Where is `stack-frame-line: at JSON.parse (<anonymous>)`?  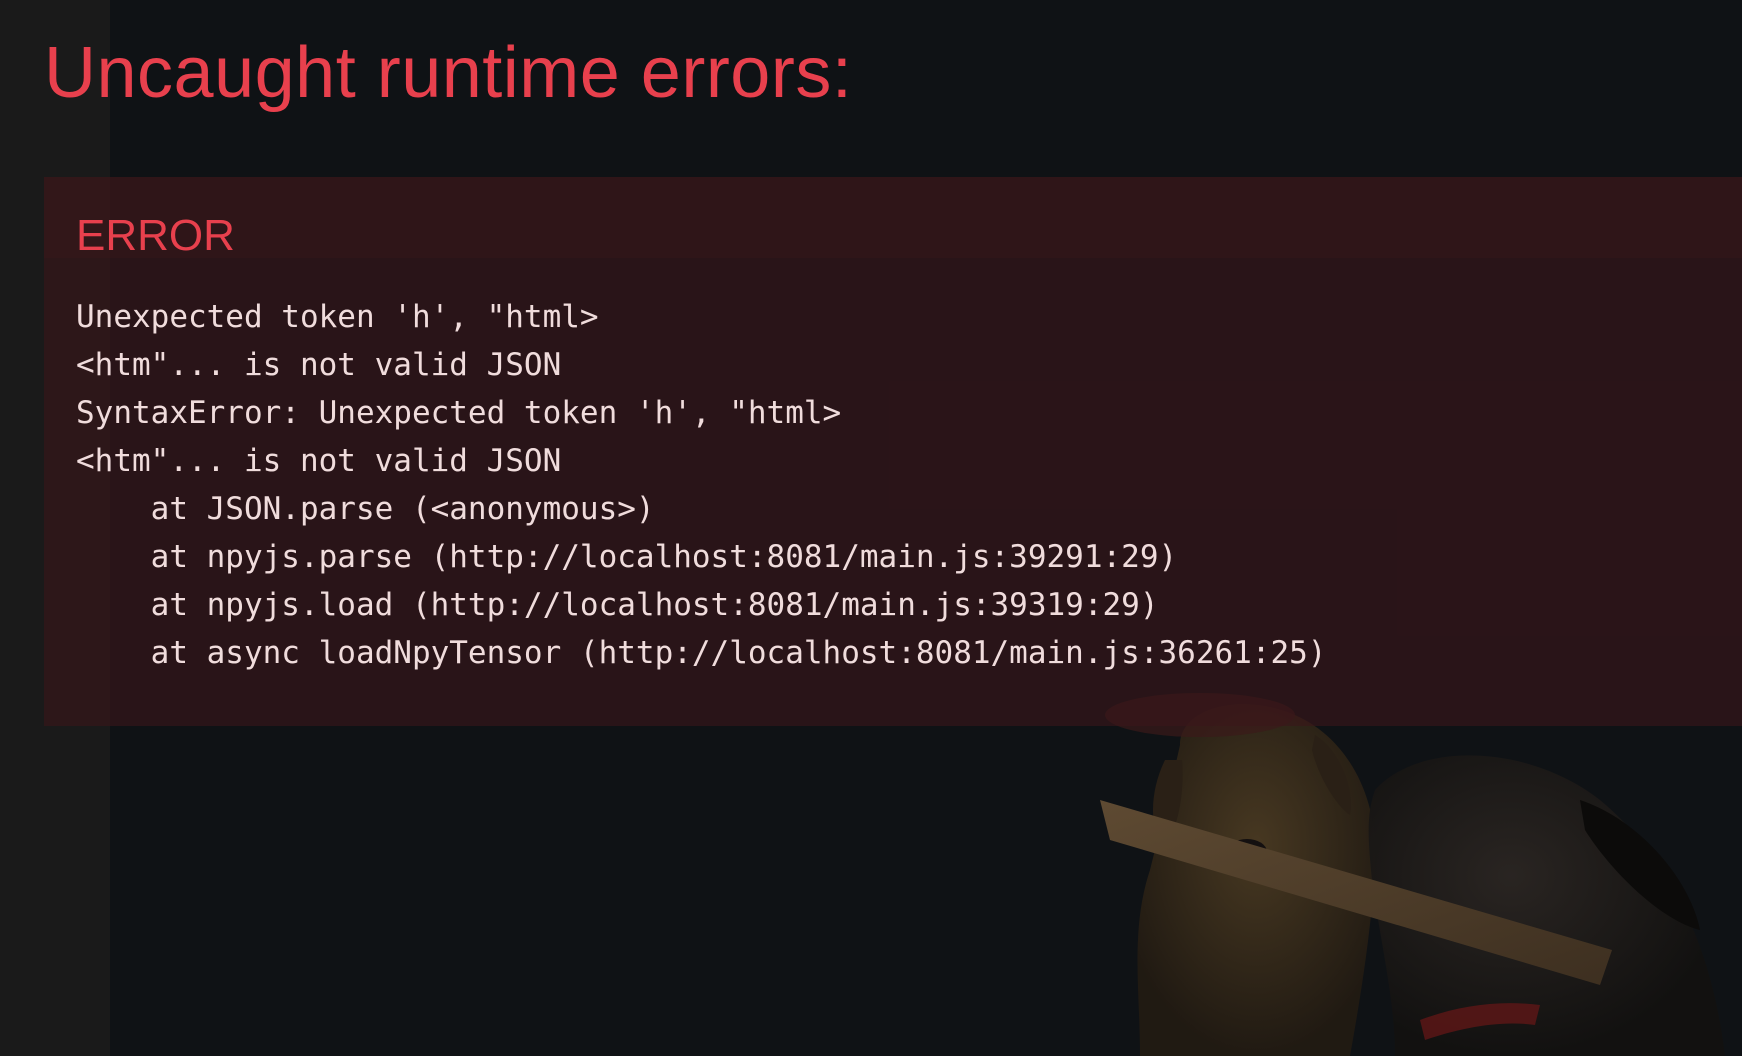 stack-frame-line: at JSON.parse (<anonymous>) is located at coordinates (365, 509).